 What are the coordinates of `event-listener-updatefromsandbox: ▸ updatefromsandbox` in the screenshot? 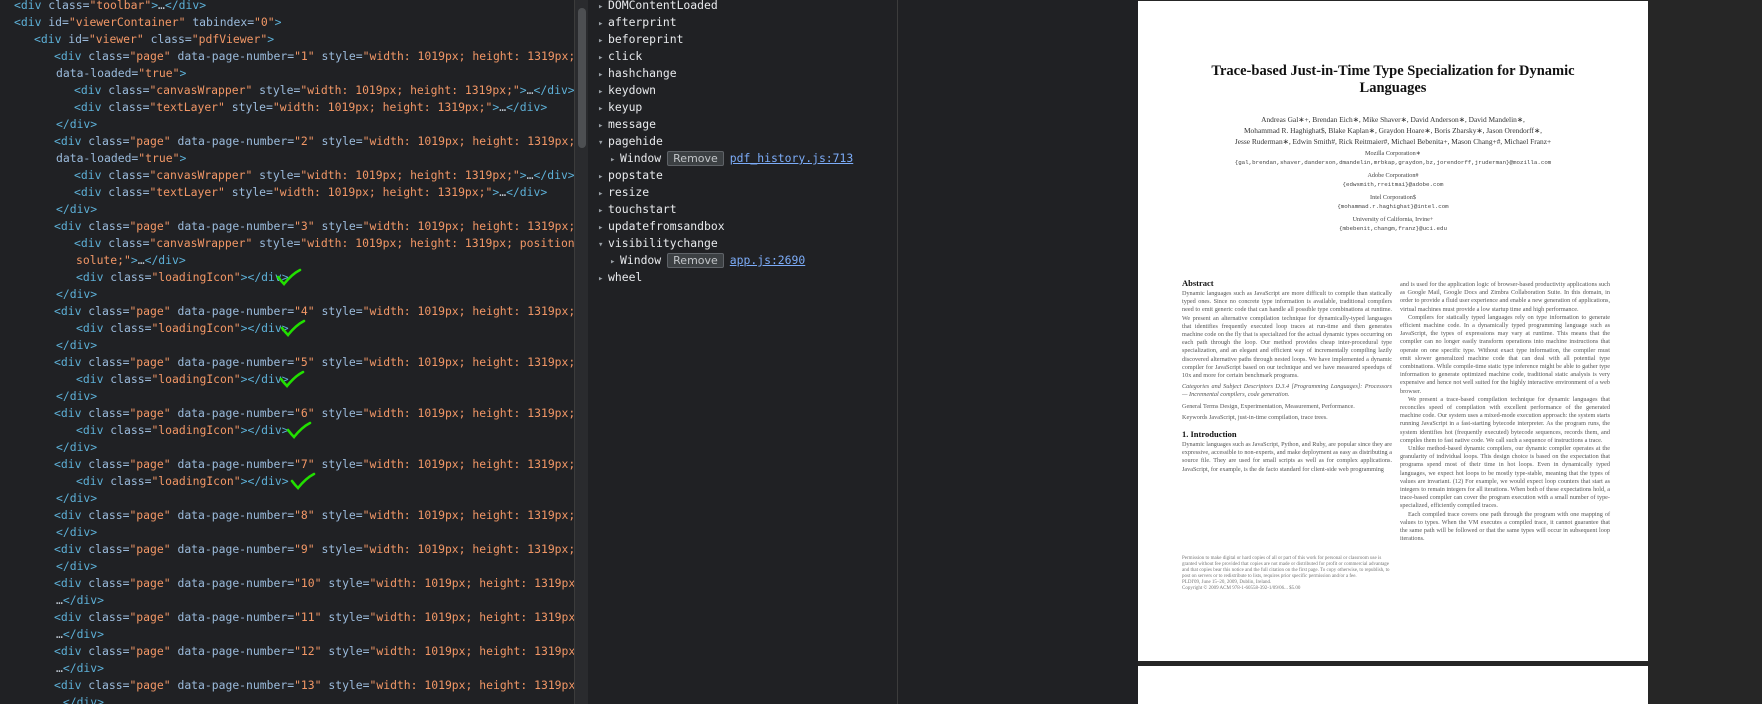 It's located at (661, 226).